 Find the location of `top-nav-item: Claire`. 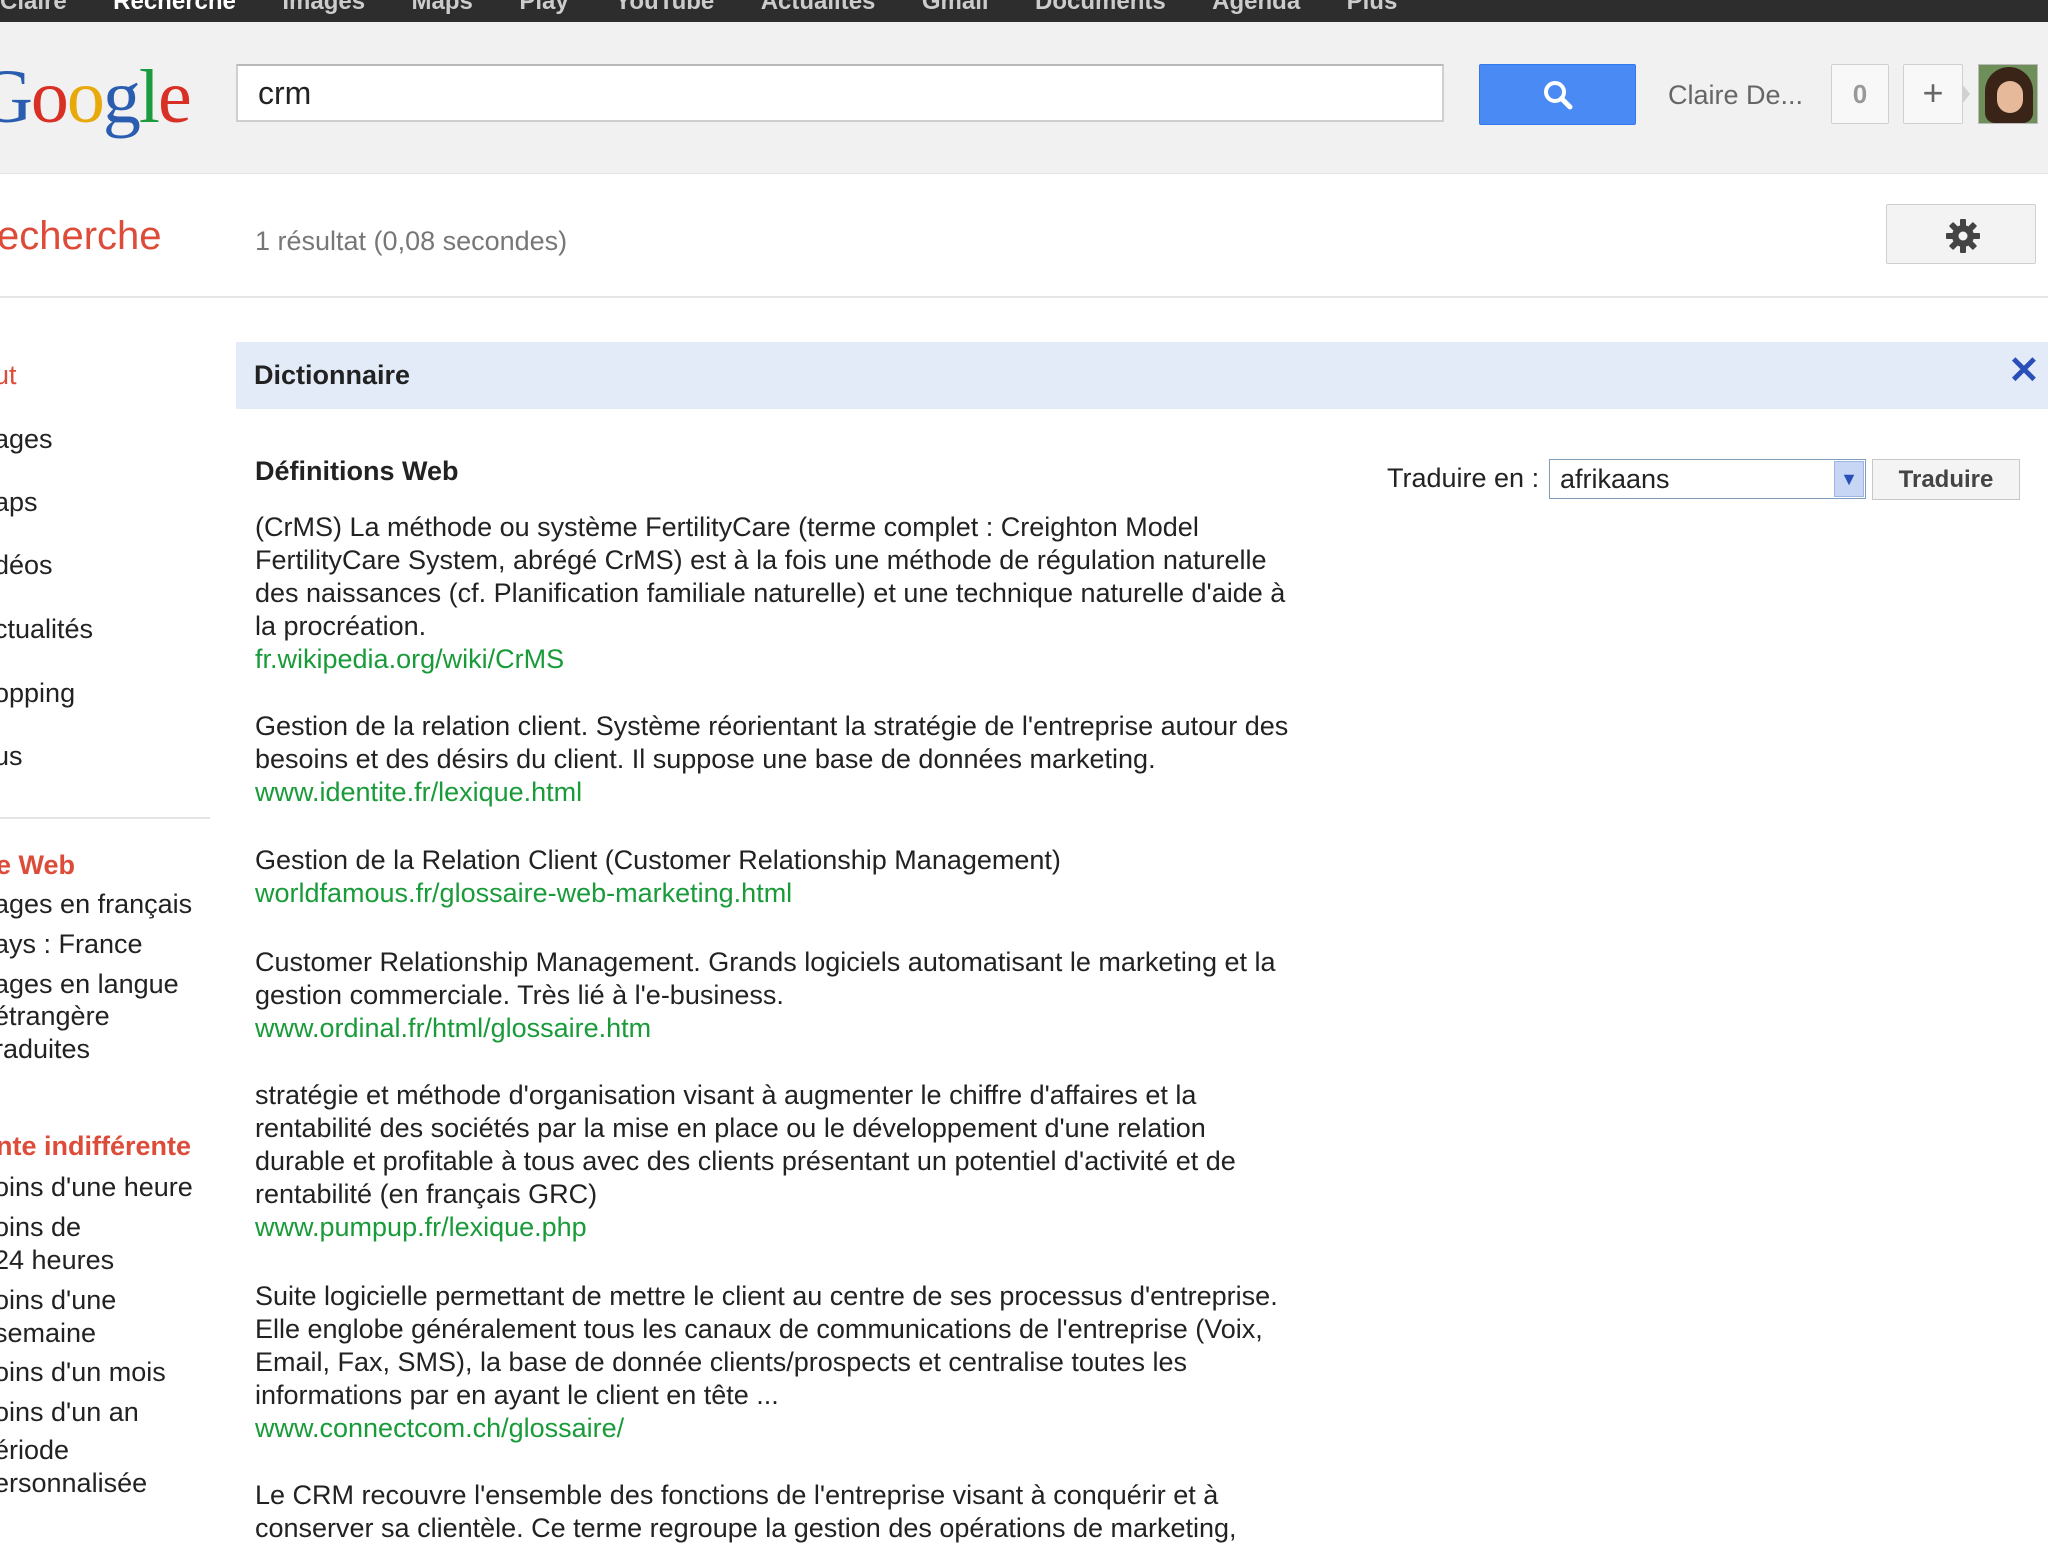

top-nav-item: Claire is located at coordinates (33, 7).